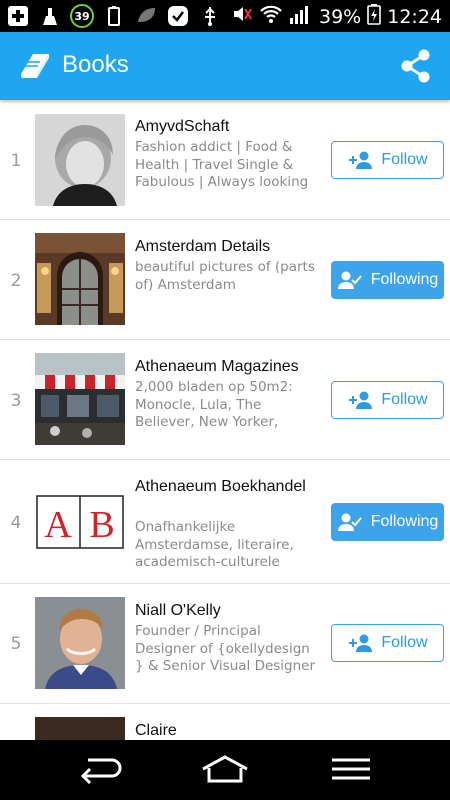 The height and width of the screenshot is (800, 450). I want to click on battery-percent: 39%, so click(340, 16).